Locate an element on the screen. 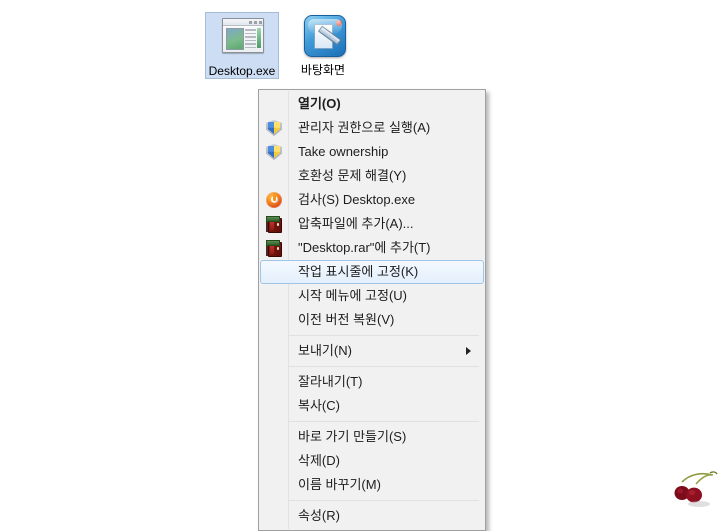 The image size is (720, 531). menu-item: 삭제(D) is located at coordinates (372, 461).